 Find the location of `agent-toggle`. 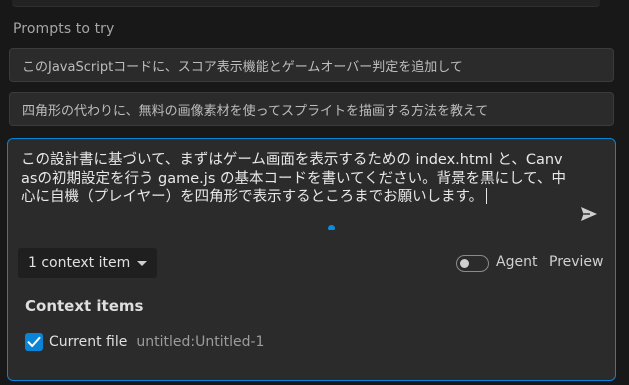

agent-toggle is located at coordinates (472, 263).